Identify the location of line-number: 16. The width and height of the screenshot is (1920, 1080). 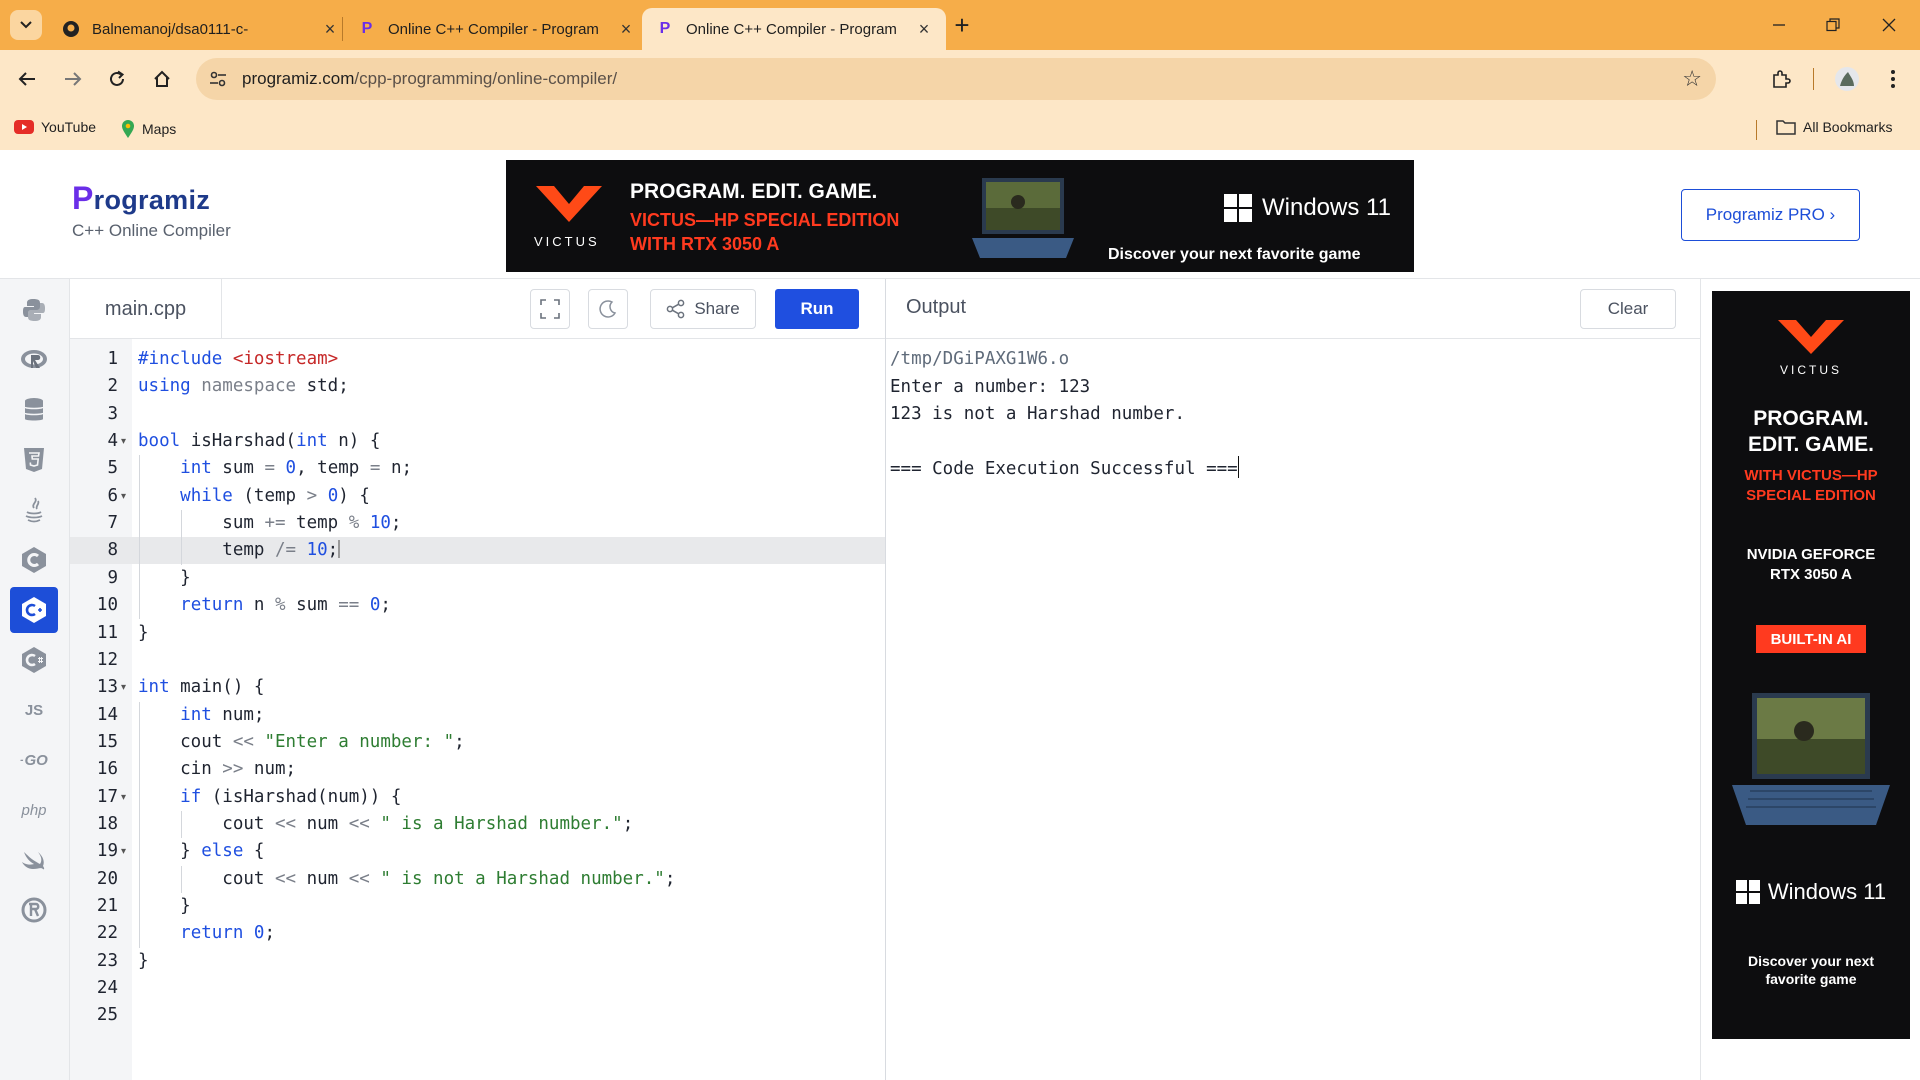
(107, 769).